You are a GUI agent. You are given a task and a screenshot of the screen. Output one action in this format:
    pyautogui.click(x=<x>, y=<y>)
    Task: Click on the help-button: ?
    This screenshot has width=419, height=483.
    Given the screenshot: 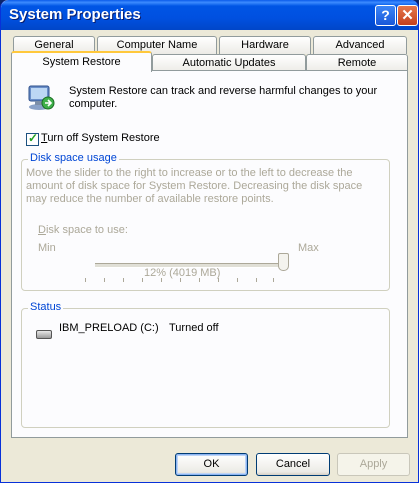 What is the action you would take?
    pyautogui.click(x=385, y=15)
    